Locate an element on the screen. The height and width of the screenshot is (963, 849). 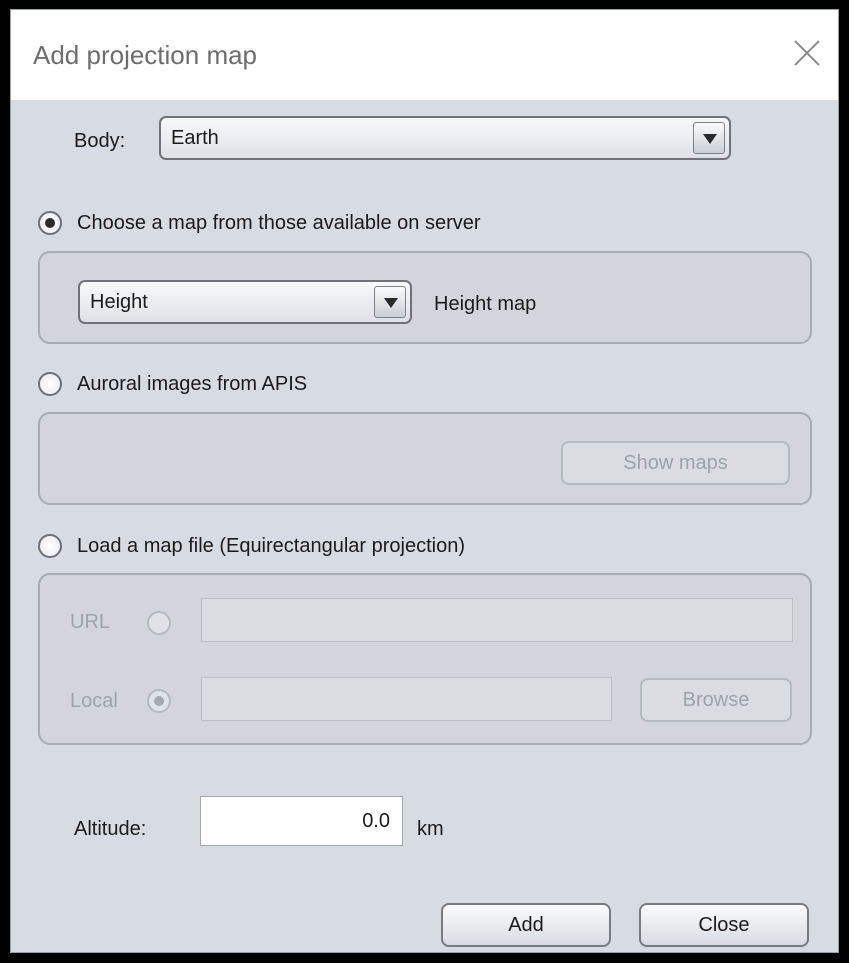
body-select-dropdown-button is located at coordinates (709, 138).